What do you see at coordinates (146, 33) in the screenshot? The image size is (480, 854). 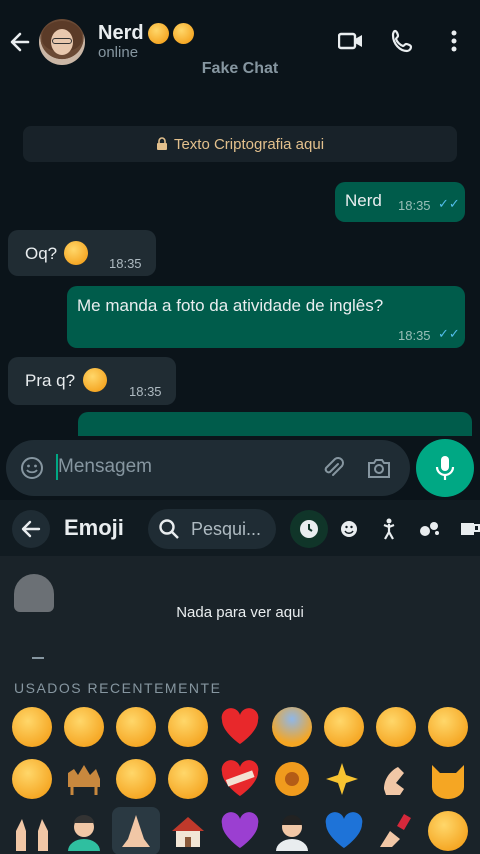 I see `contact-name: Nerd` at bounding box center [146, 33].